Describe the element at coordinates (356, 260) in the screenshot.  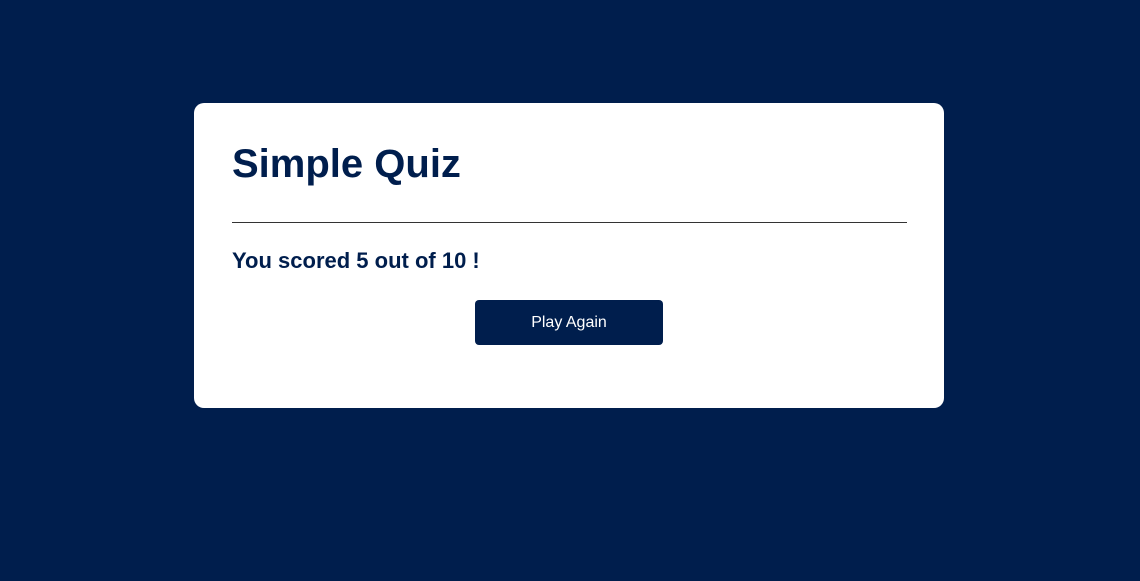
I see `score-result: You scored 5 out of 10 !` at that location.